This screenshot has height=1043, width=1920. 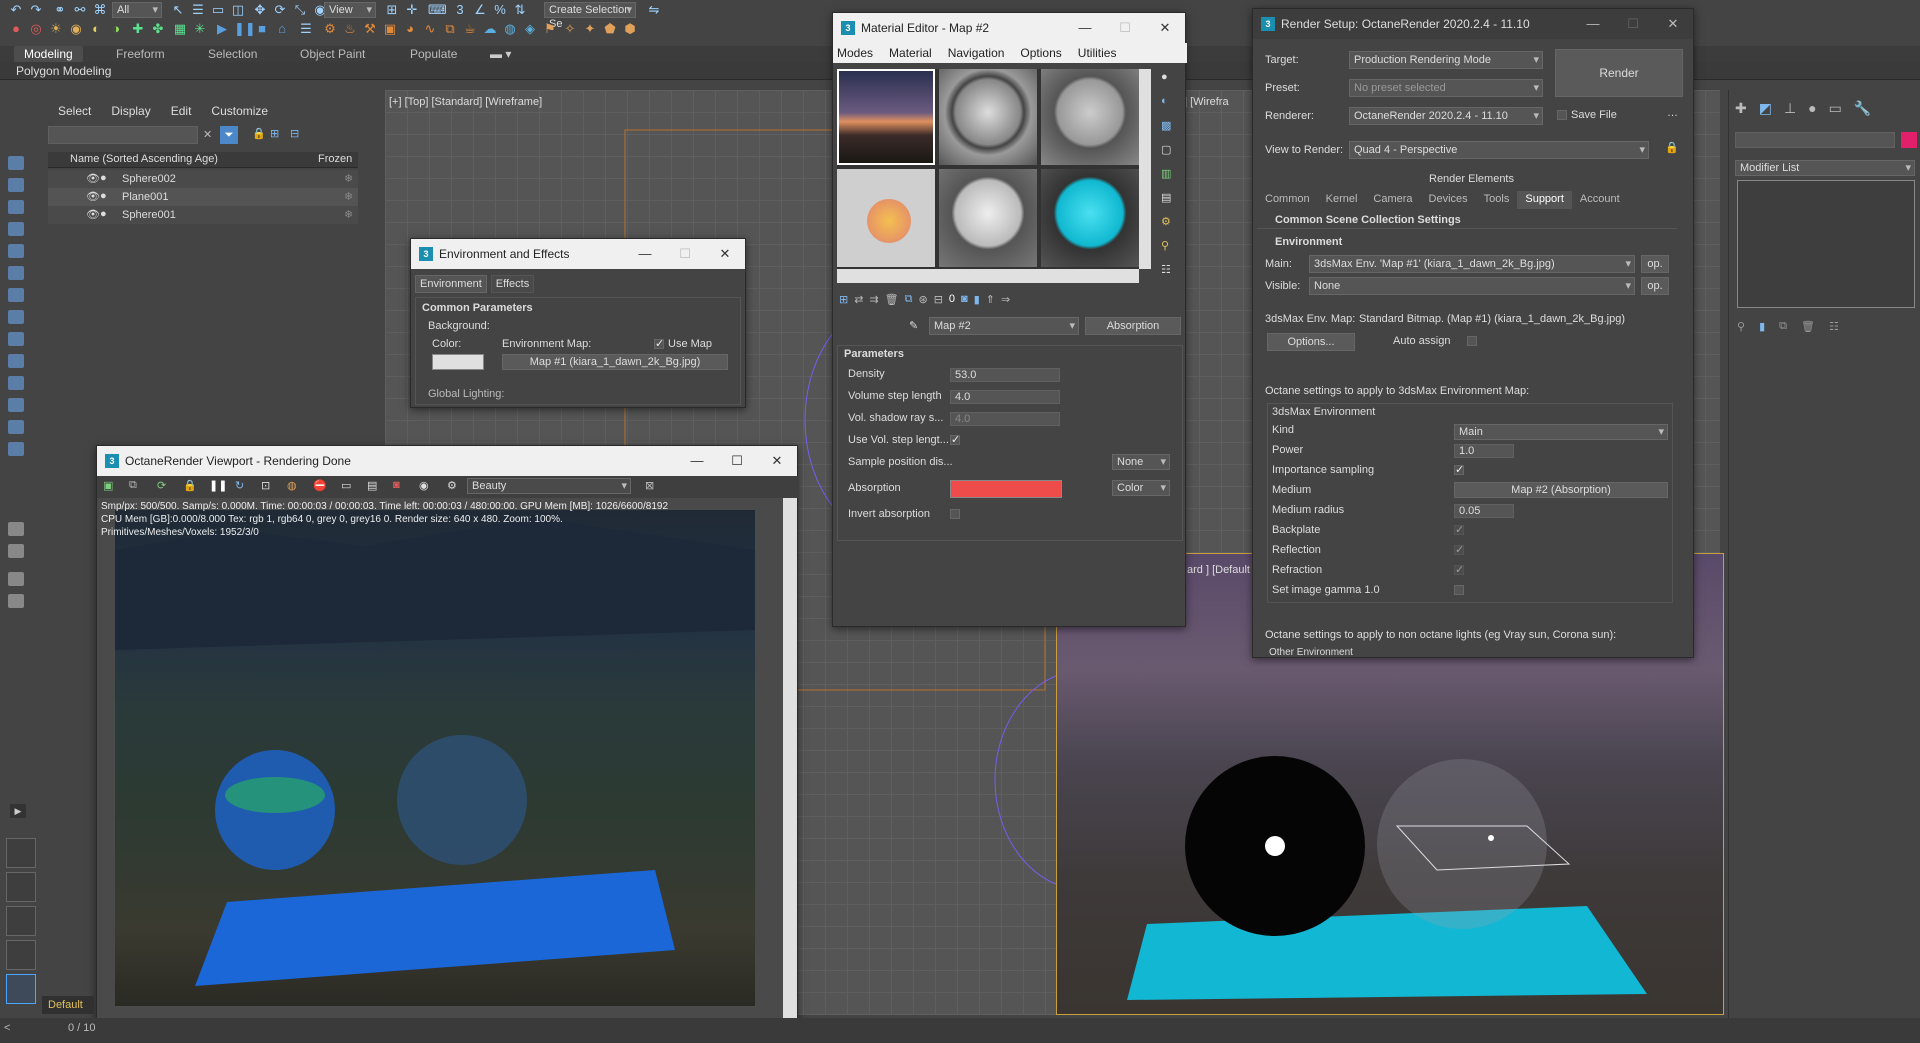 I want to click on redo-icon: ↷, so click(x=36, y=10).